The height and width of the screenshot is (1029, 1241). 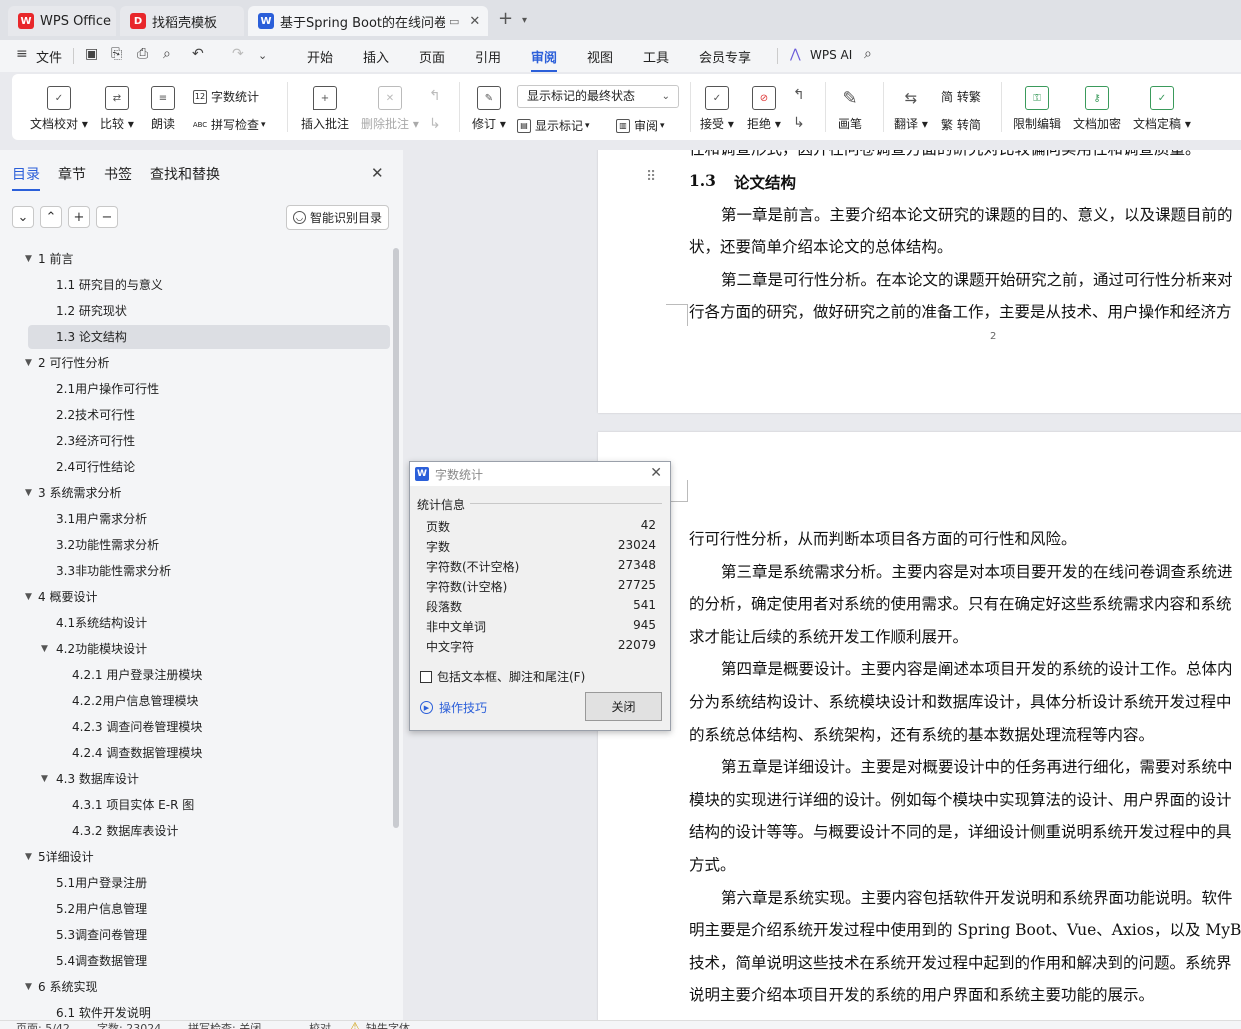 I want to click on close-icon: ✕, so click(x=656, y=473).